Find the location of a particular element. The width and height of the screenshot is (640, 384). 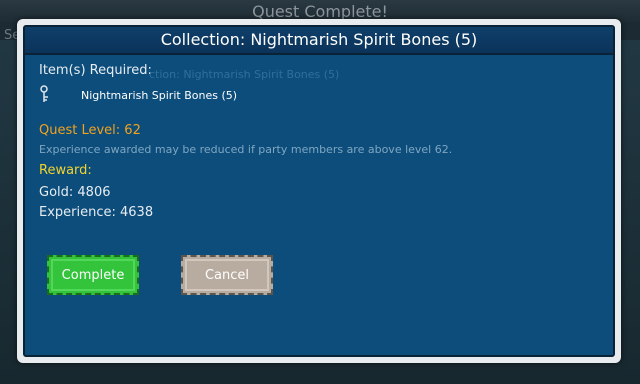

complete-button: Complete is located at coordinates (93, 275).